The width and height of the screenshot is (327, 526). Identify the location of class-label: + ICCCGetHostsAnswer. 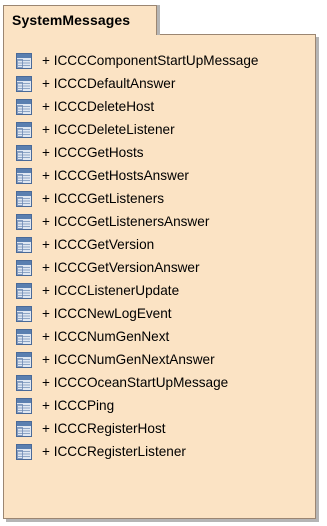
(115, 175).